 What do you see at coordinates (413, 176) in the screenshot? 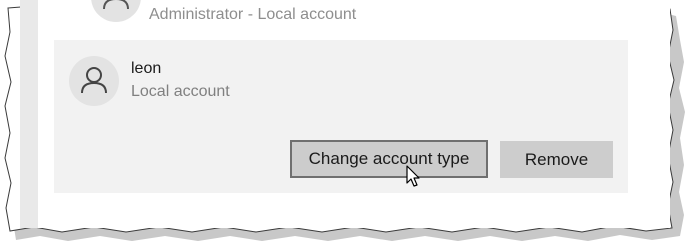
I see `mouse-pointer-icon` at bounding box center [413, 176].